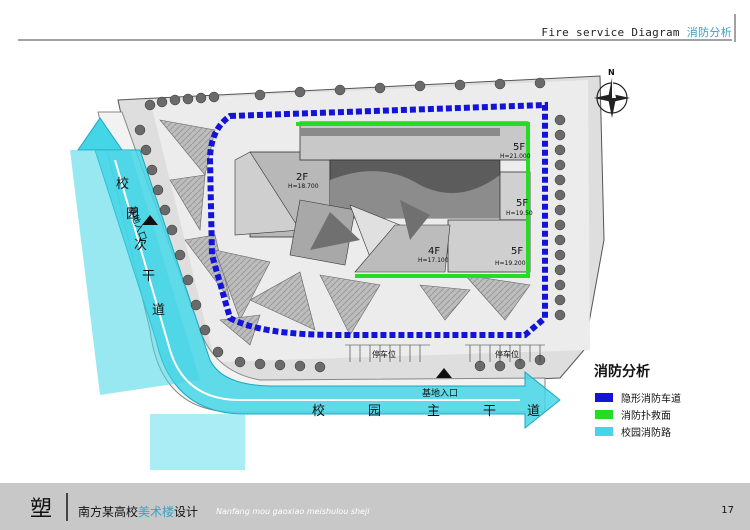 This screenshot has width=750, height=530. I want to click on legend-label: 隐形消防车道, so click(651, 399).